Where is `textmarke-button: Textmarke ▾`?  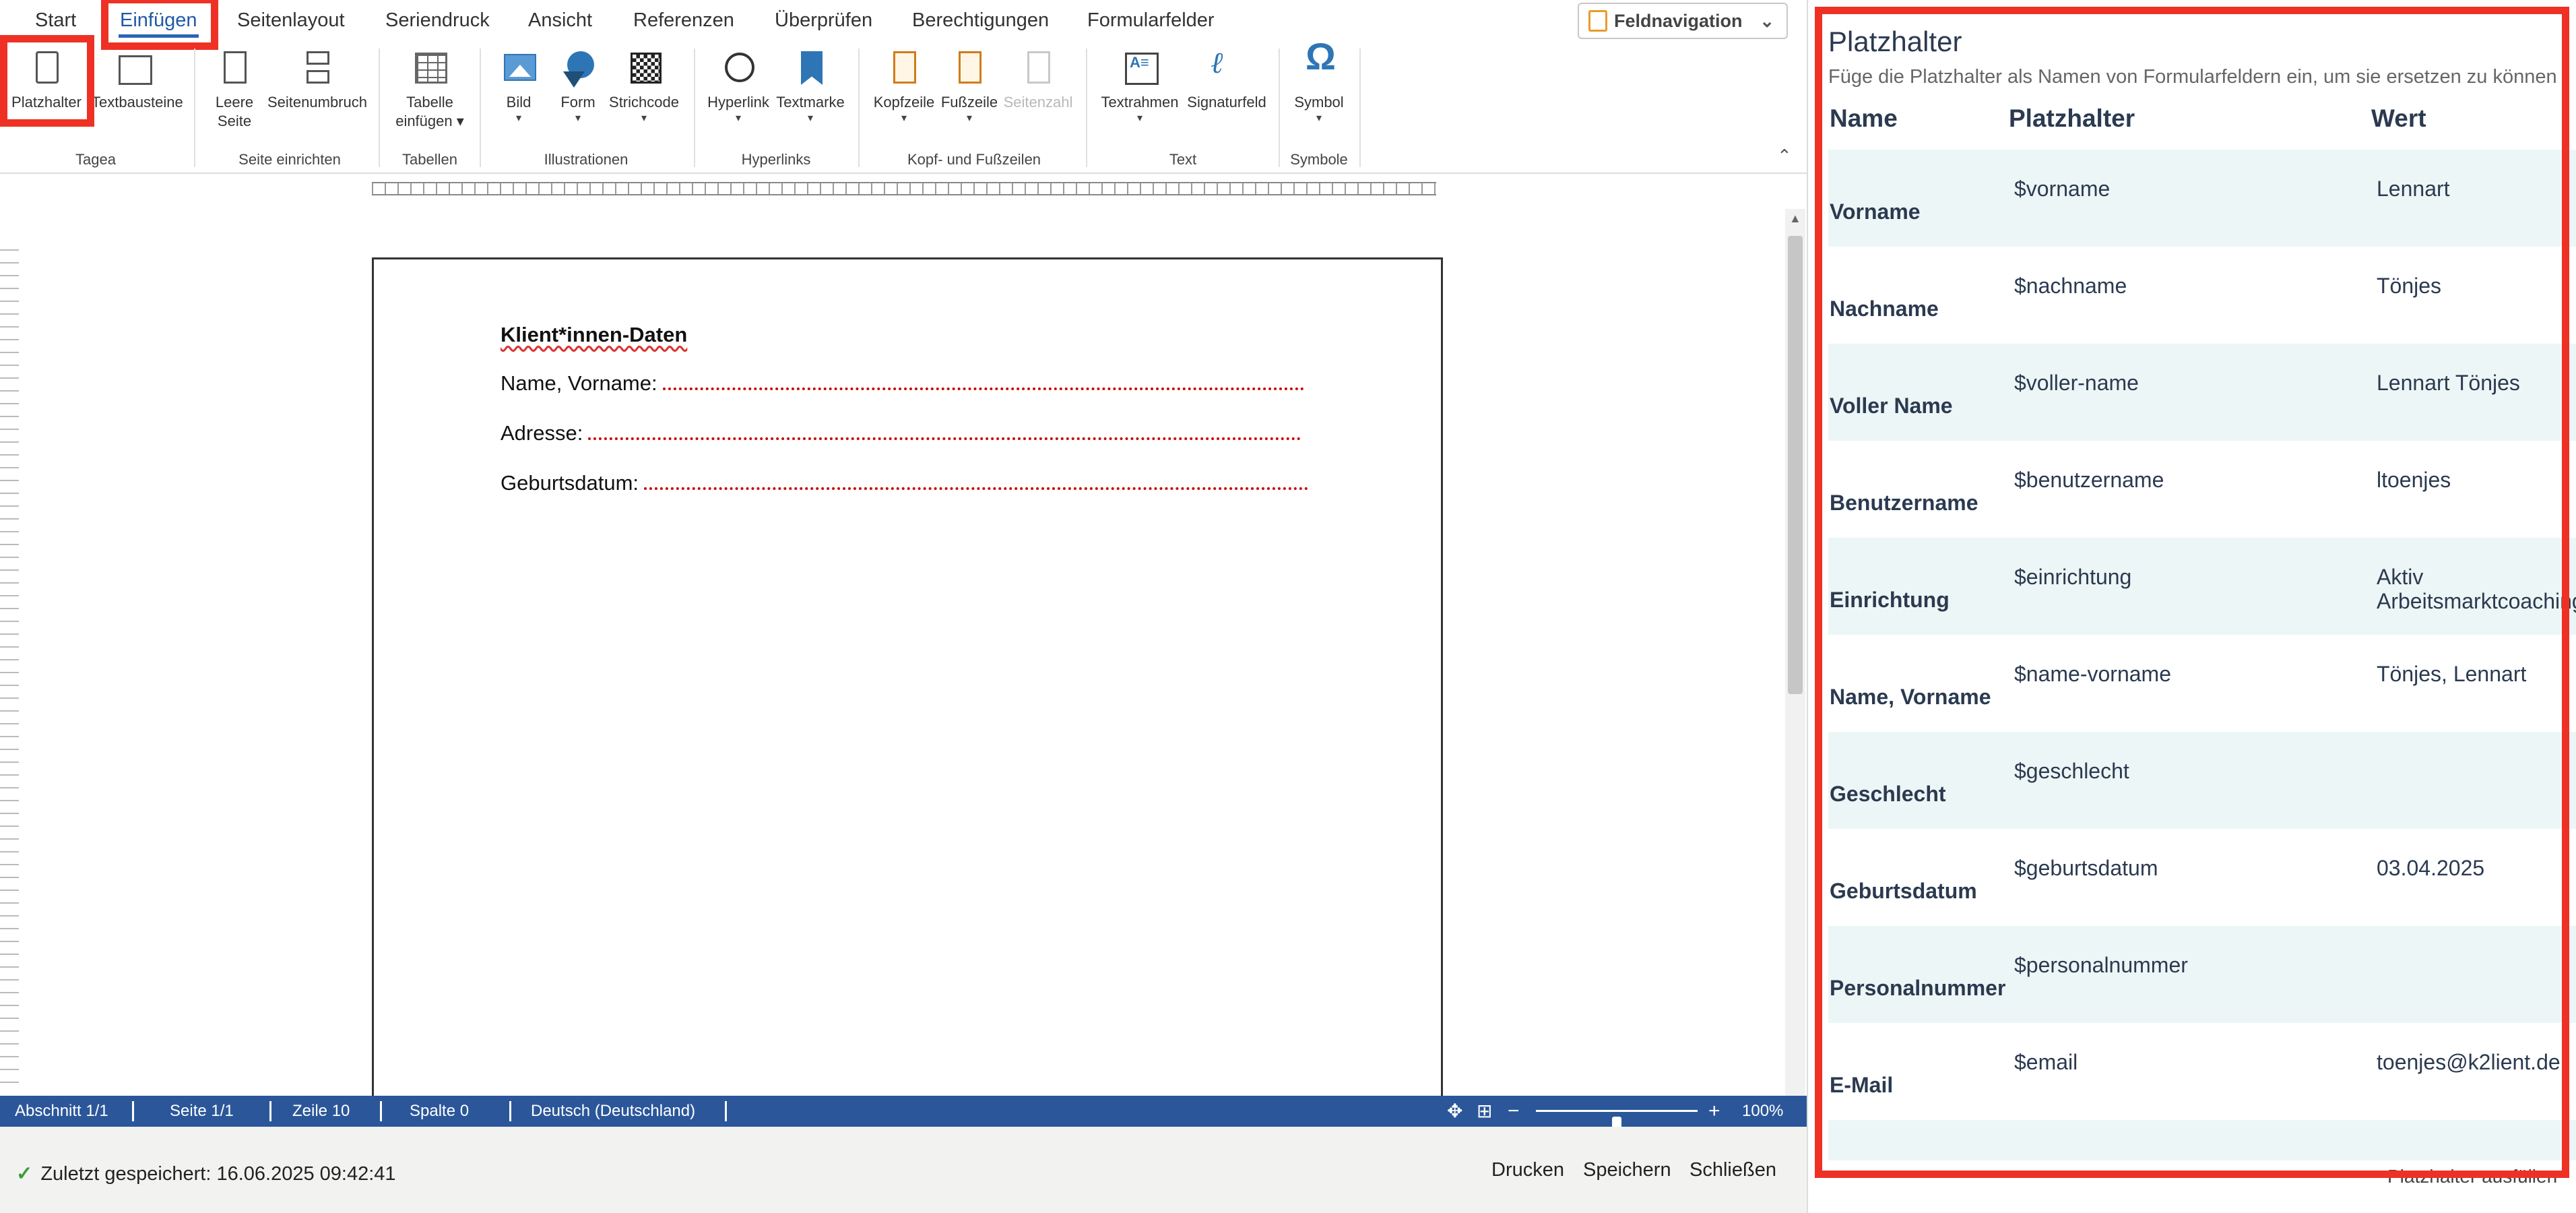
textmarke-button: Textmarke ▾ is located at coordinates (810, 86).